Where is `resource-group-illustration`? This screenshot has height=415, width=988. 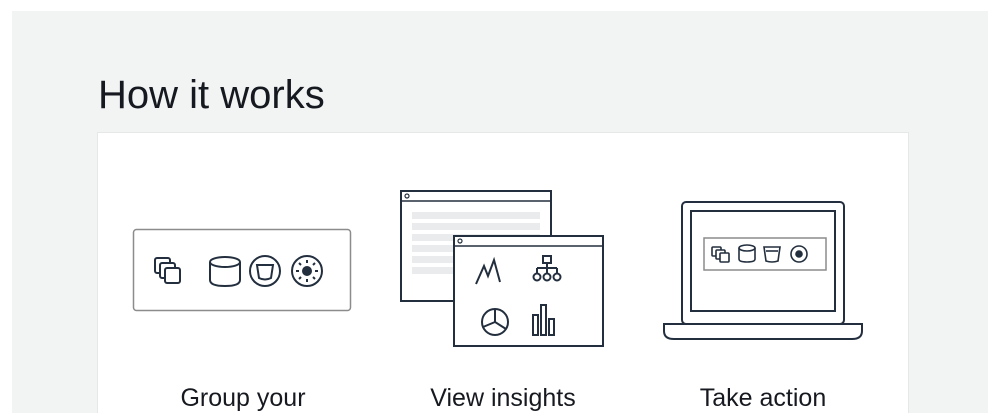 resource-group-illustration is located at coordinates (242, 270).